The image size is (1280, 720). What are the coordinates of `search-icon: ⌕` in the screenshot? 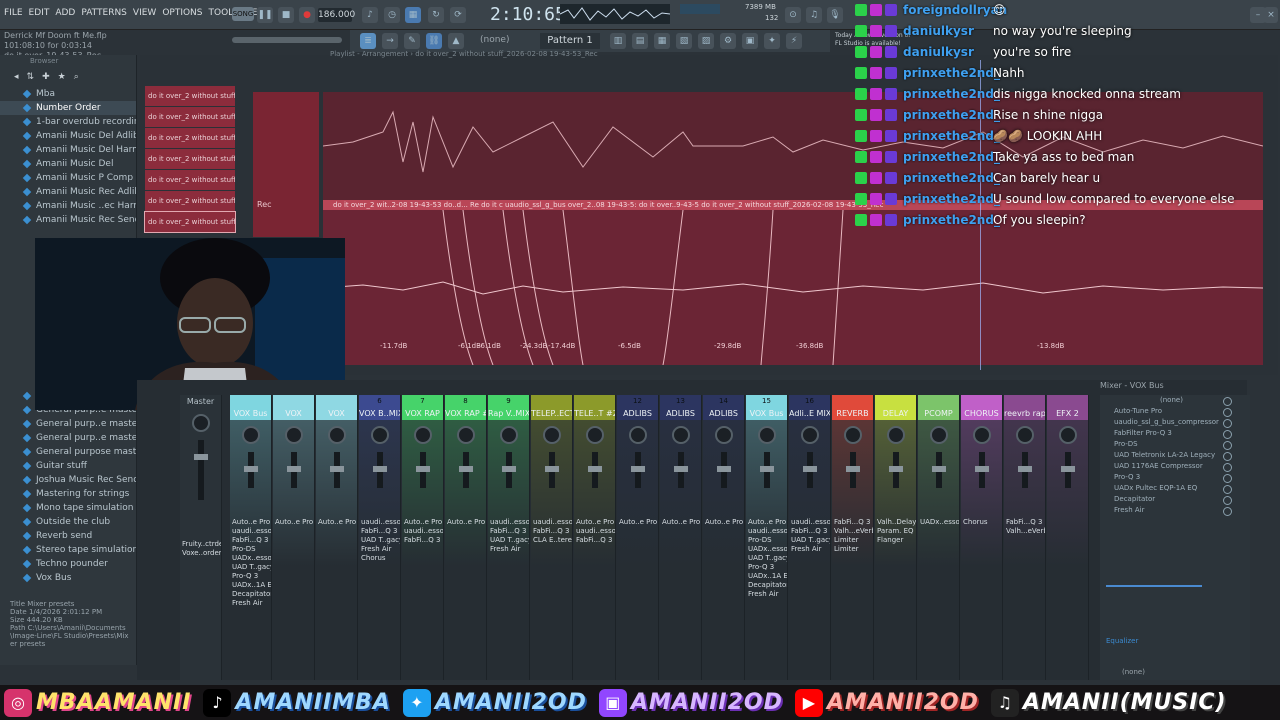 It's located at (76, 77).